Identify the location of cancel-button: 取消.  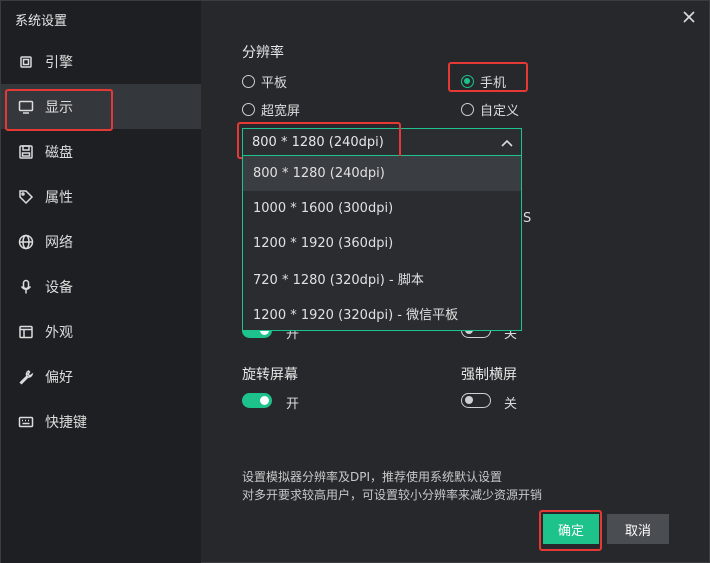
(638, 529).